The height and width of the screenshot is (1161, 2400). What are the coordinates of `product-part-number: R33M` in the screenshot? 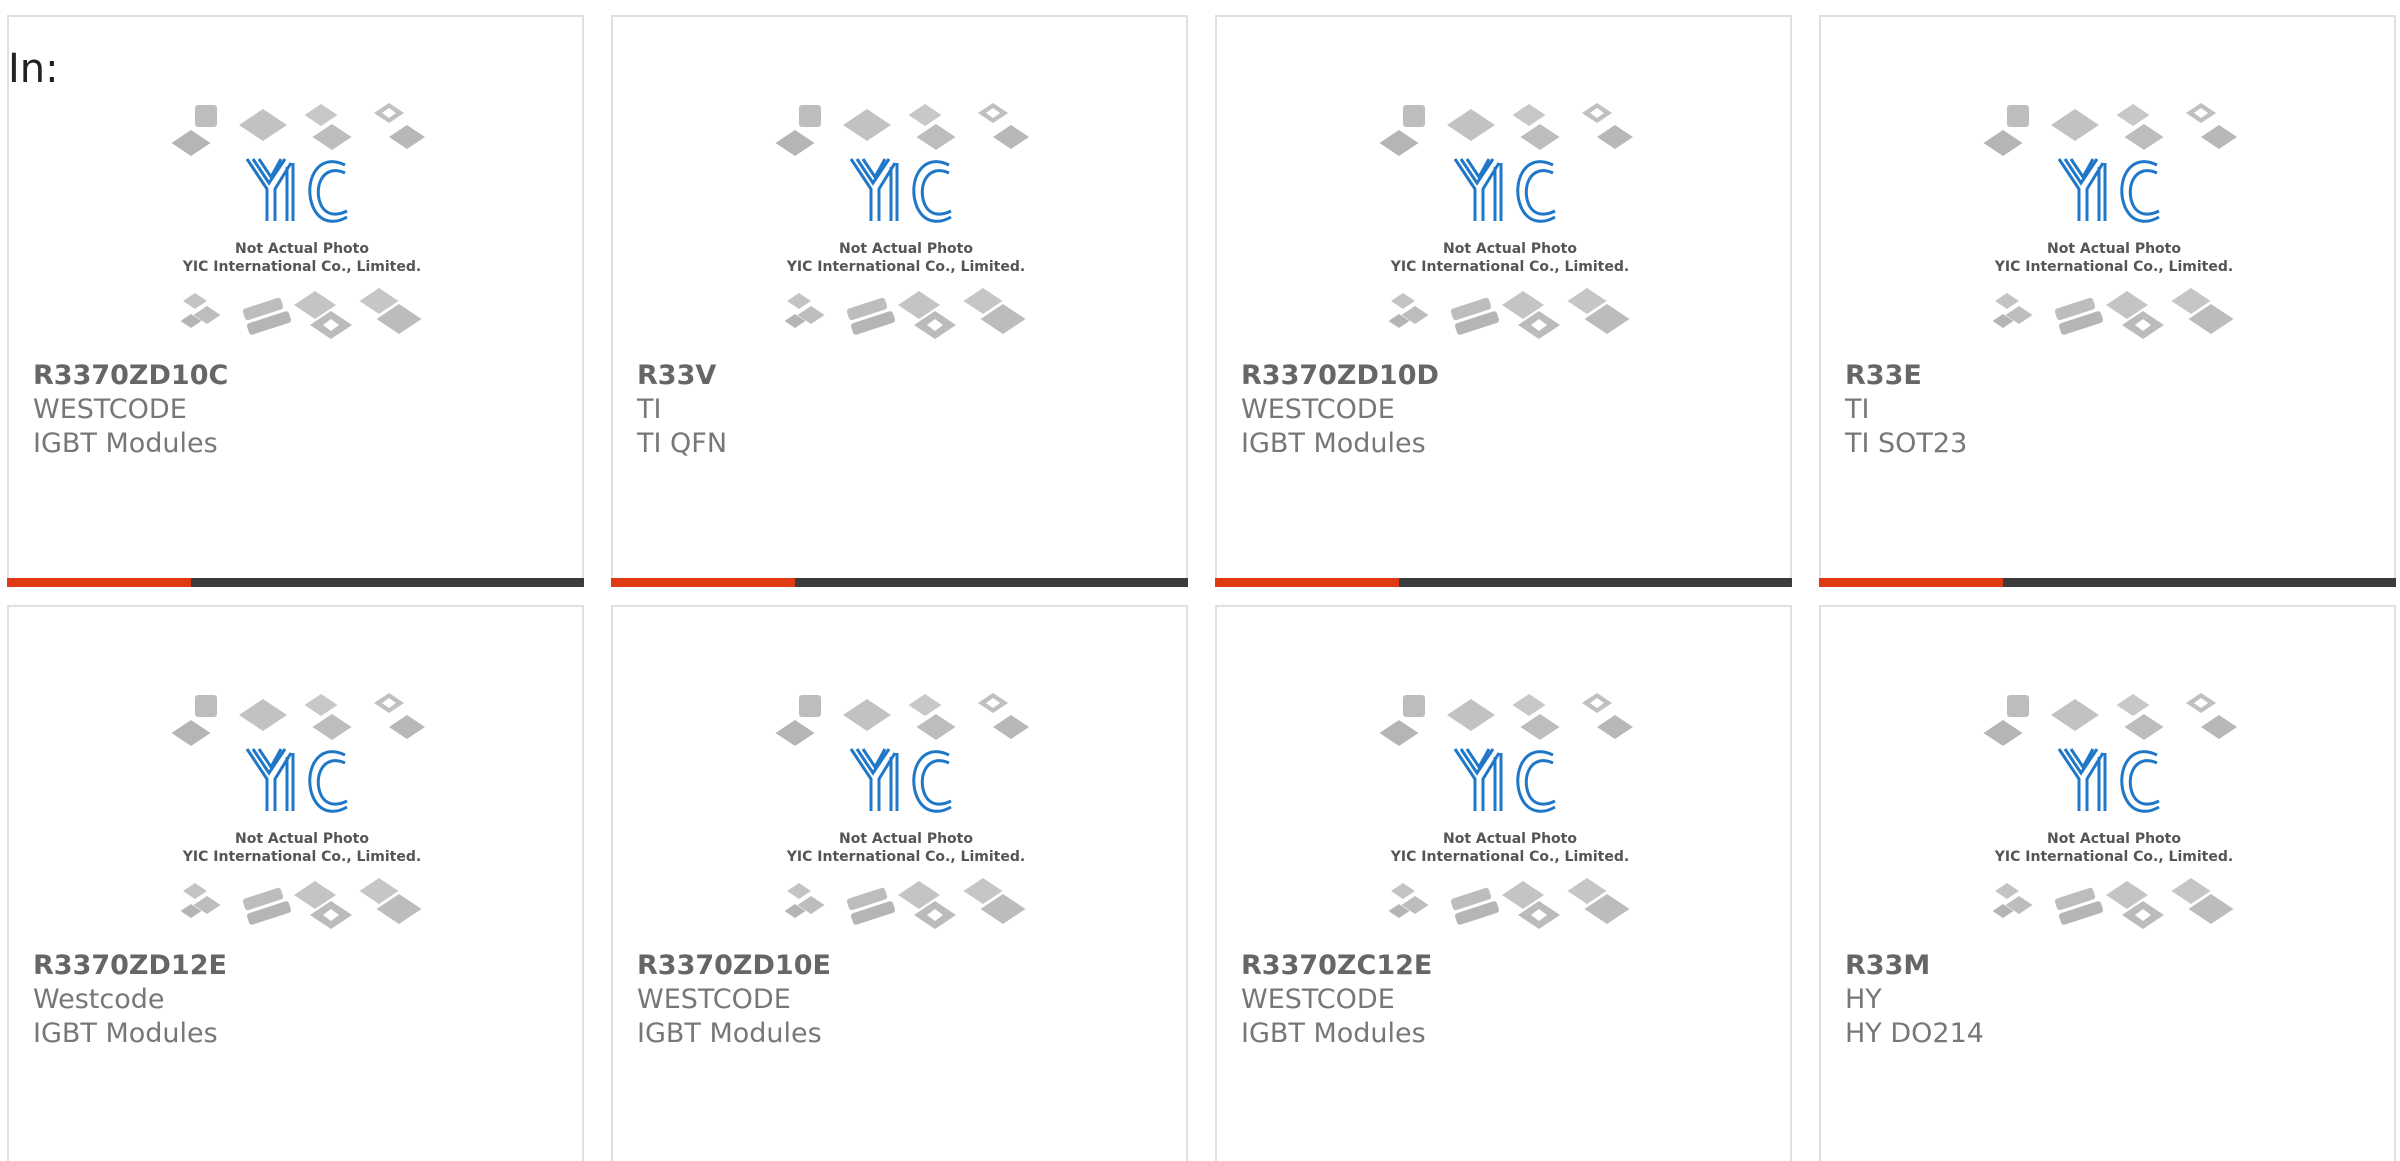 It's located at (1887, 966).